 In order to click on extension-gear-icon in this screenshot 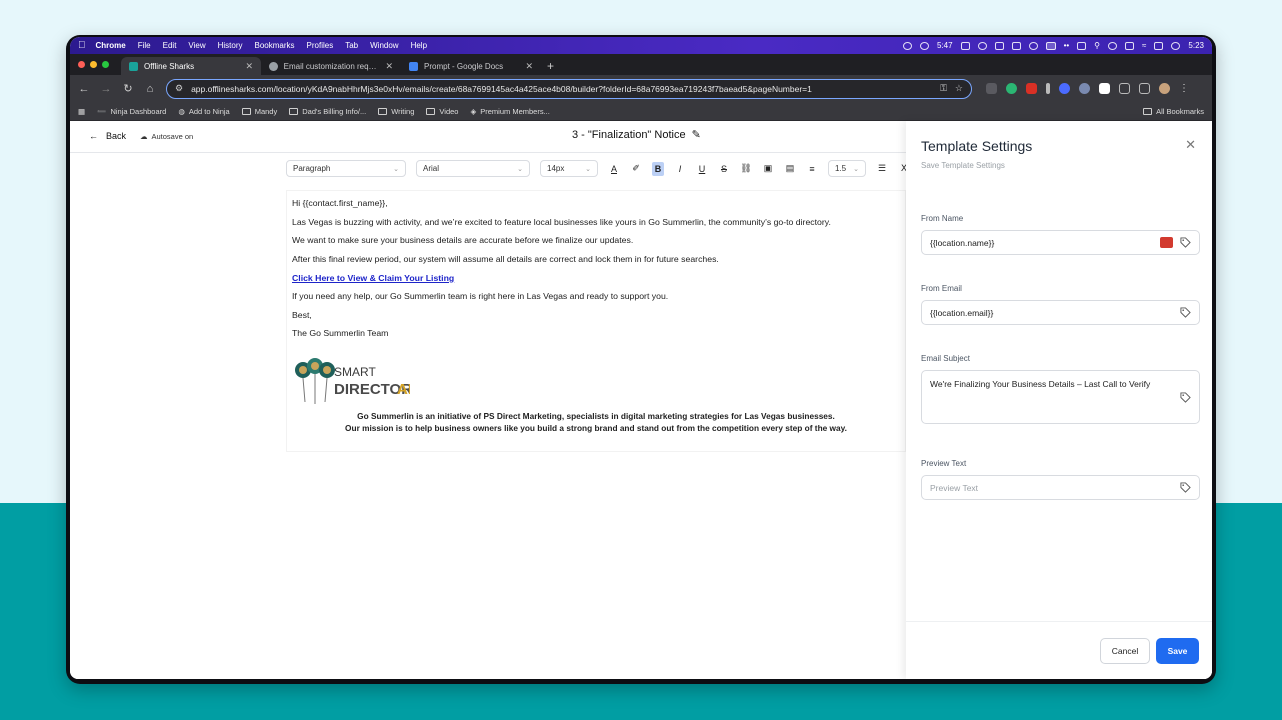, I will do `click(1084, 88)`.